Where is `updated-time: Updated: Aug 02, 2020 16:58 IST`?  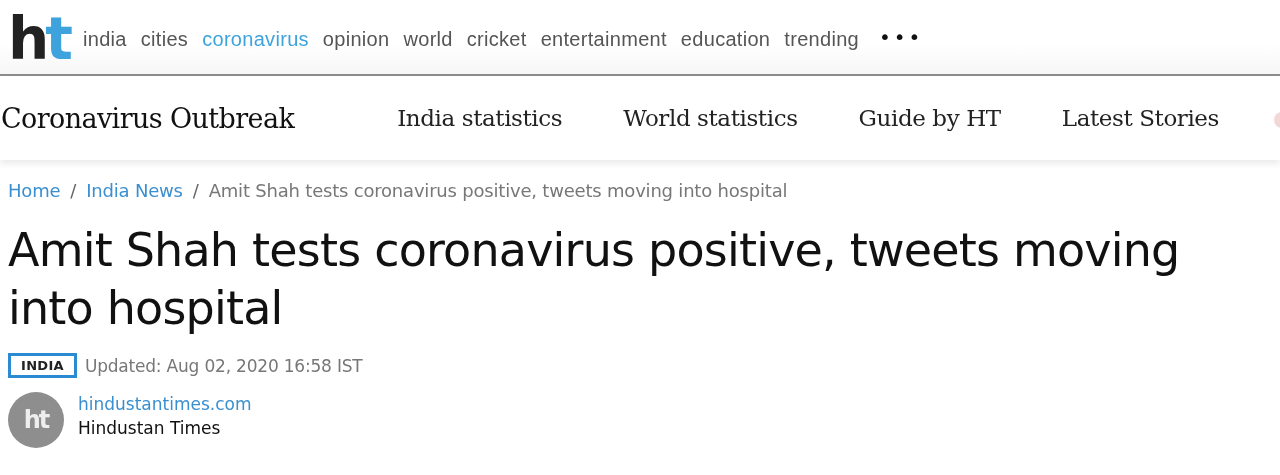 updated-time: Updated: Aug 02, 2020 16:58 IST is located at coordinates (223, 365).